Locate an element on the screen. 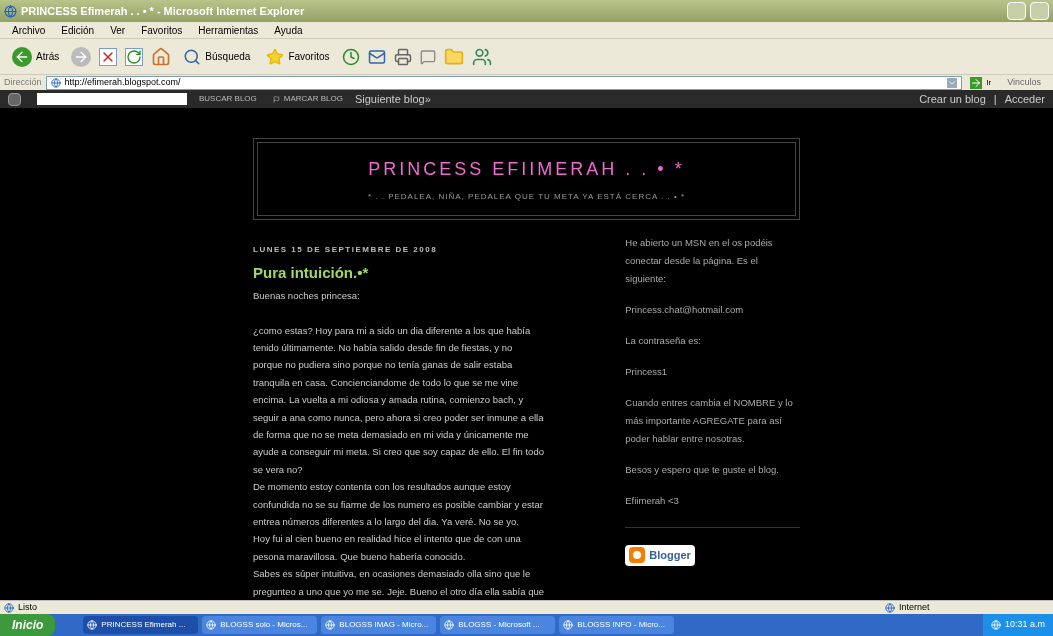  minimize-button is located at coordinates (1016, 11).